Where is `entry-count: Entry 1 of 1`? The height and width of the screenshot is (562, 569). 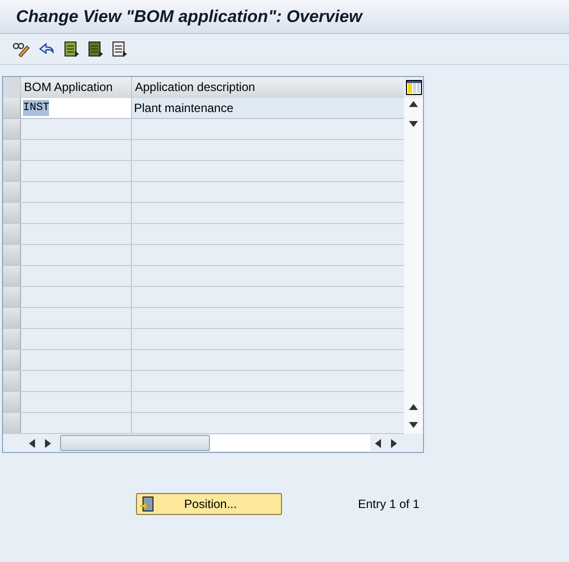 entry-count: Entry 1 of 1 is located at coordinates (389, 504).